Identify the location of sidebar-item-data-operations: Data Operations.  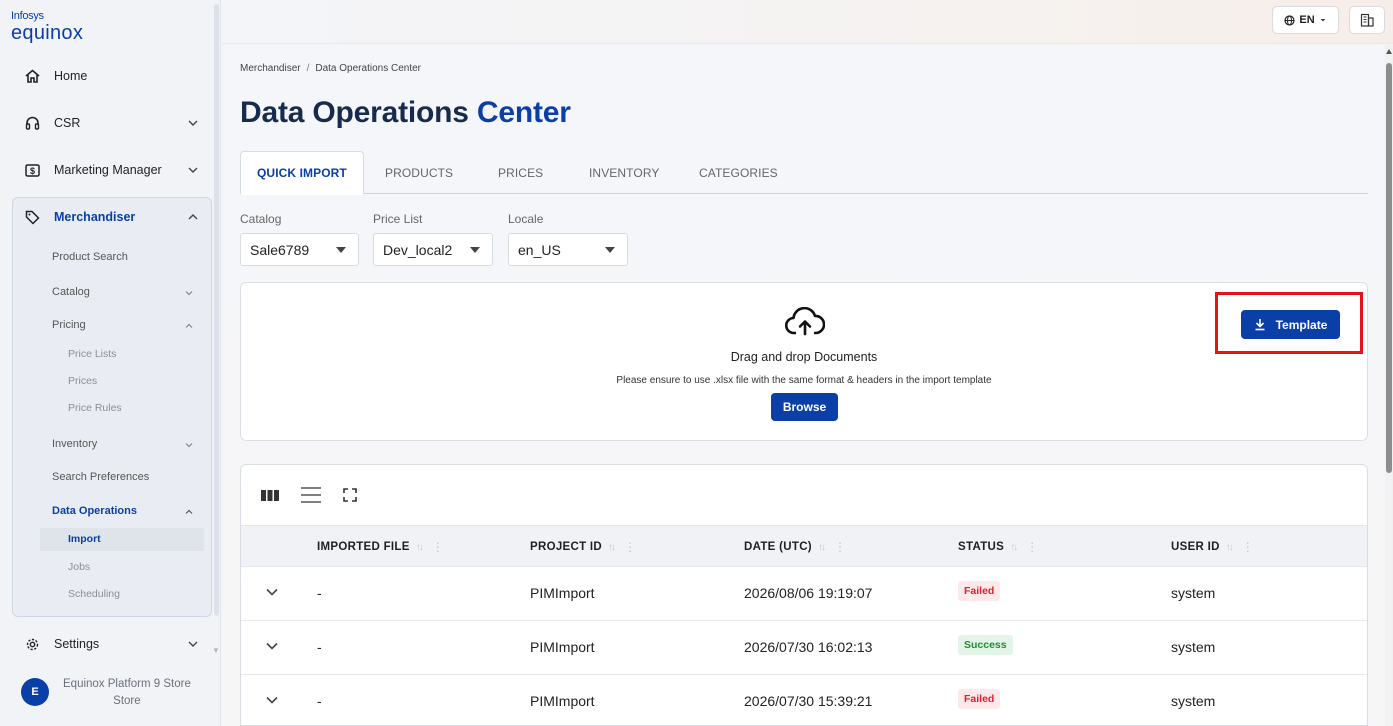
(94, 511).